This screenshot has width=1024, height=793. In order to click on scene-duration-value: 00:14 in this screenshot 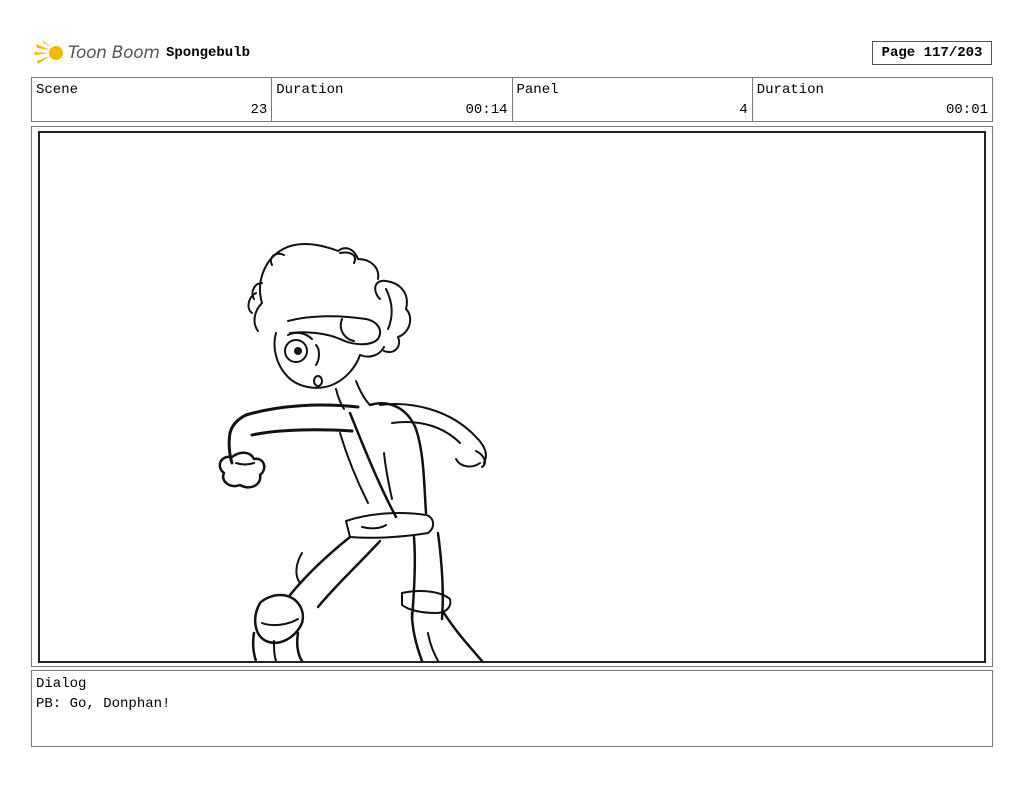, I will do `click(486, 110)`.